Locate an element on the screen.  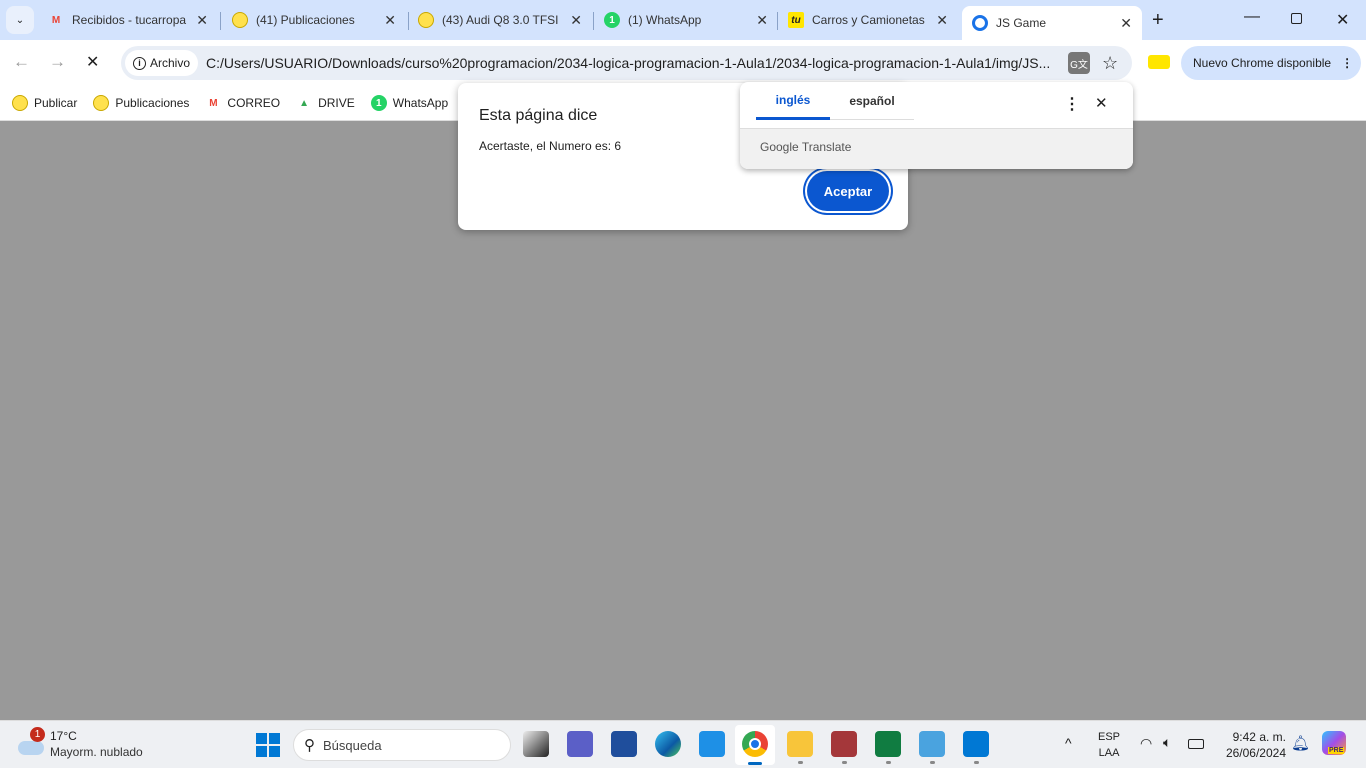
chrome-update-button: Nuevo Chrome disponible ⋮ is located at coordinates (1271, 63).